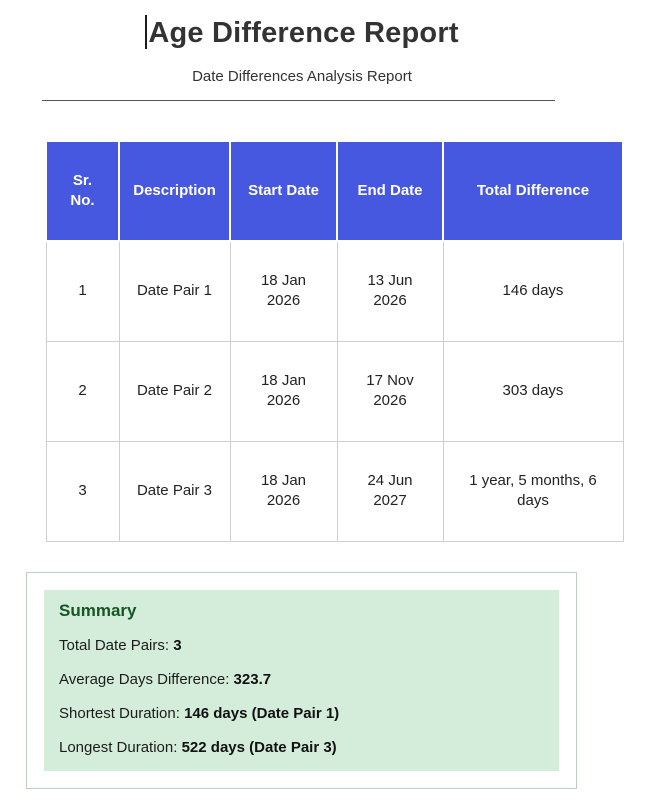  I want to click on cell-sr-text: 3, so click(82, 490).